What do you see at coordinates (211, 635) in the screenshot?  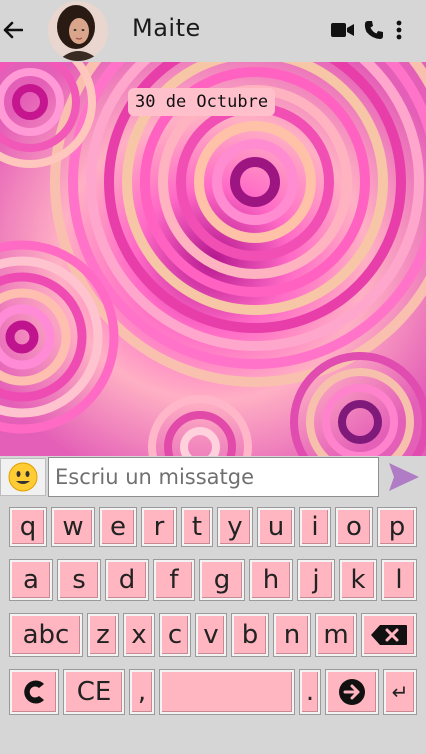 I see `key-v: v` at bounding box center [211, 635].